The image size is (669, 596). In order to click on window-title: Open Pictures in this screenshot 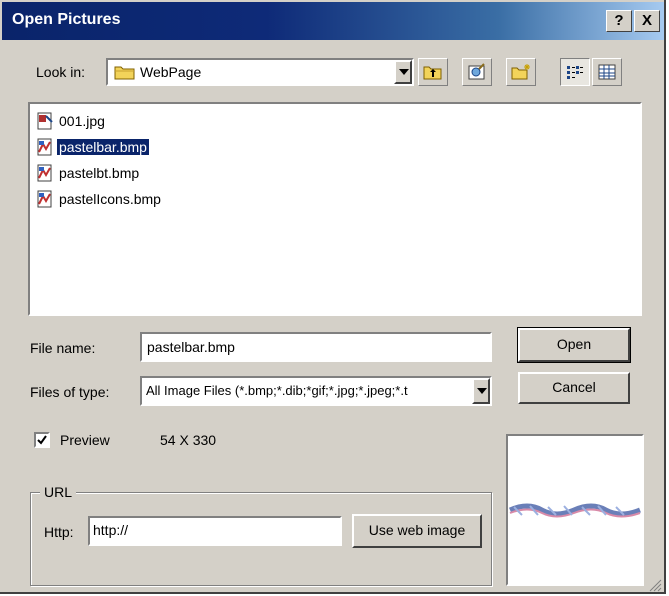, I will do `click(66, 19)`.